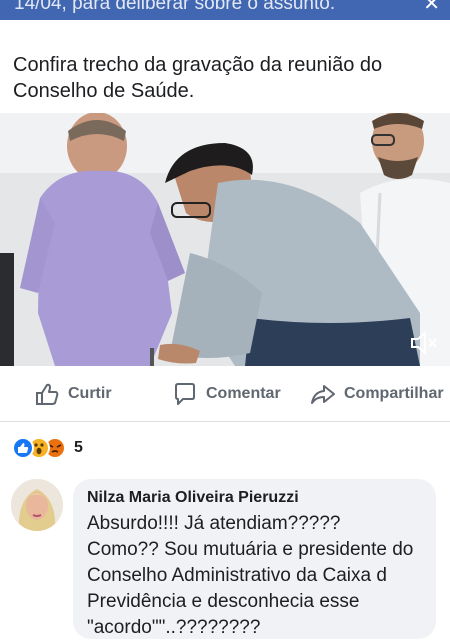  I want to click on share-button: Compartilhar, so click(377, 394).